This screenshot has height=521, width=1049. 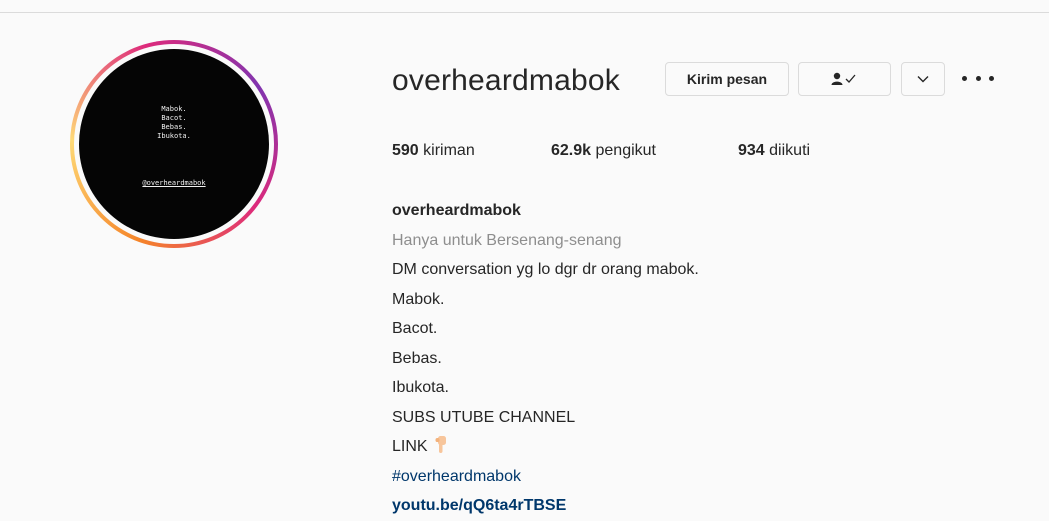 What do you see at coordinates (727, 79) in the screenshot?
I see `message-button: Kirim pesan` at bounding box center [727, 79].